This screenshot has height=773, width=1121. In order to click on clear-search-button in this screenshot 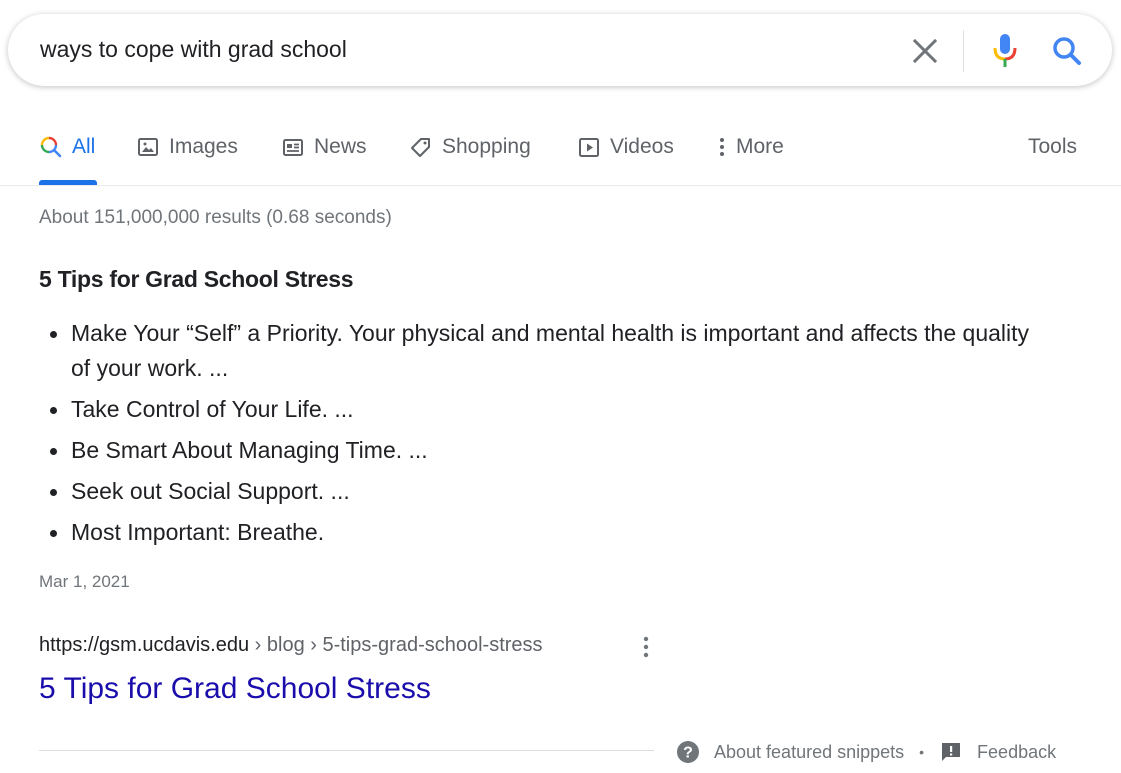, I will do `click(925, 51)`.